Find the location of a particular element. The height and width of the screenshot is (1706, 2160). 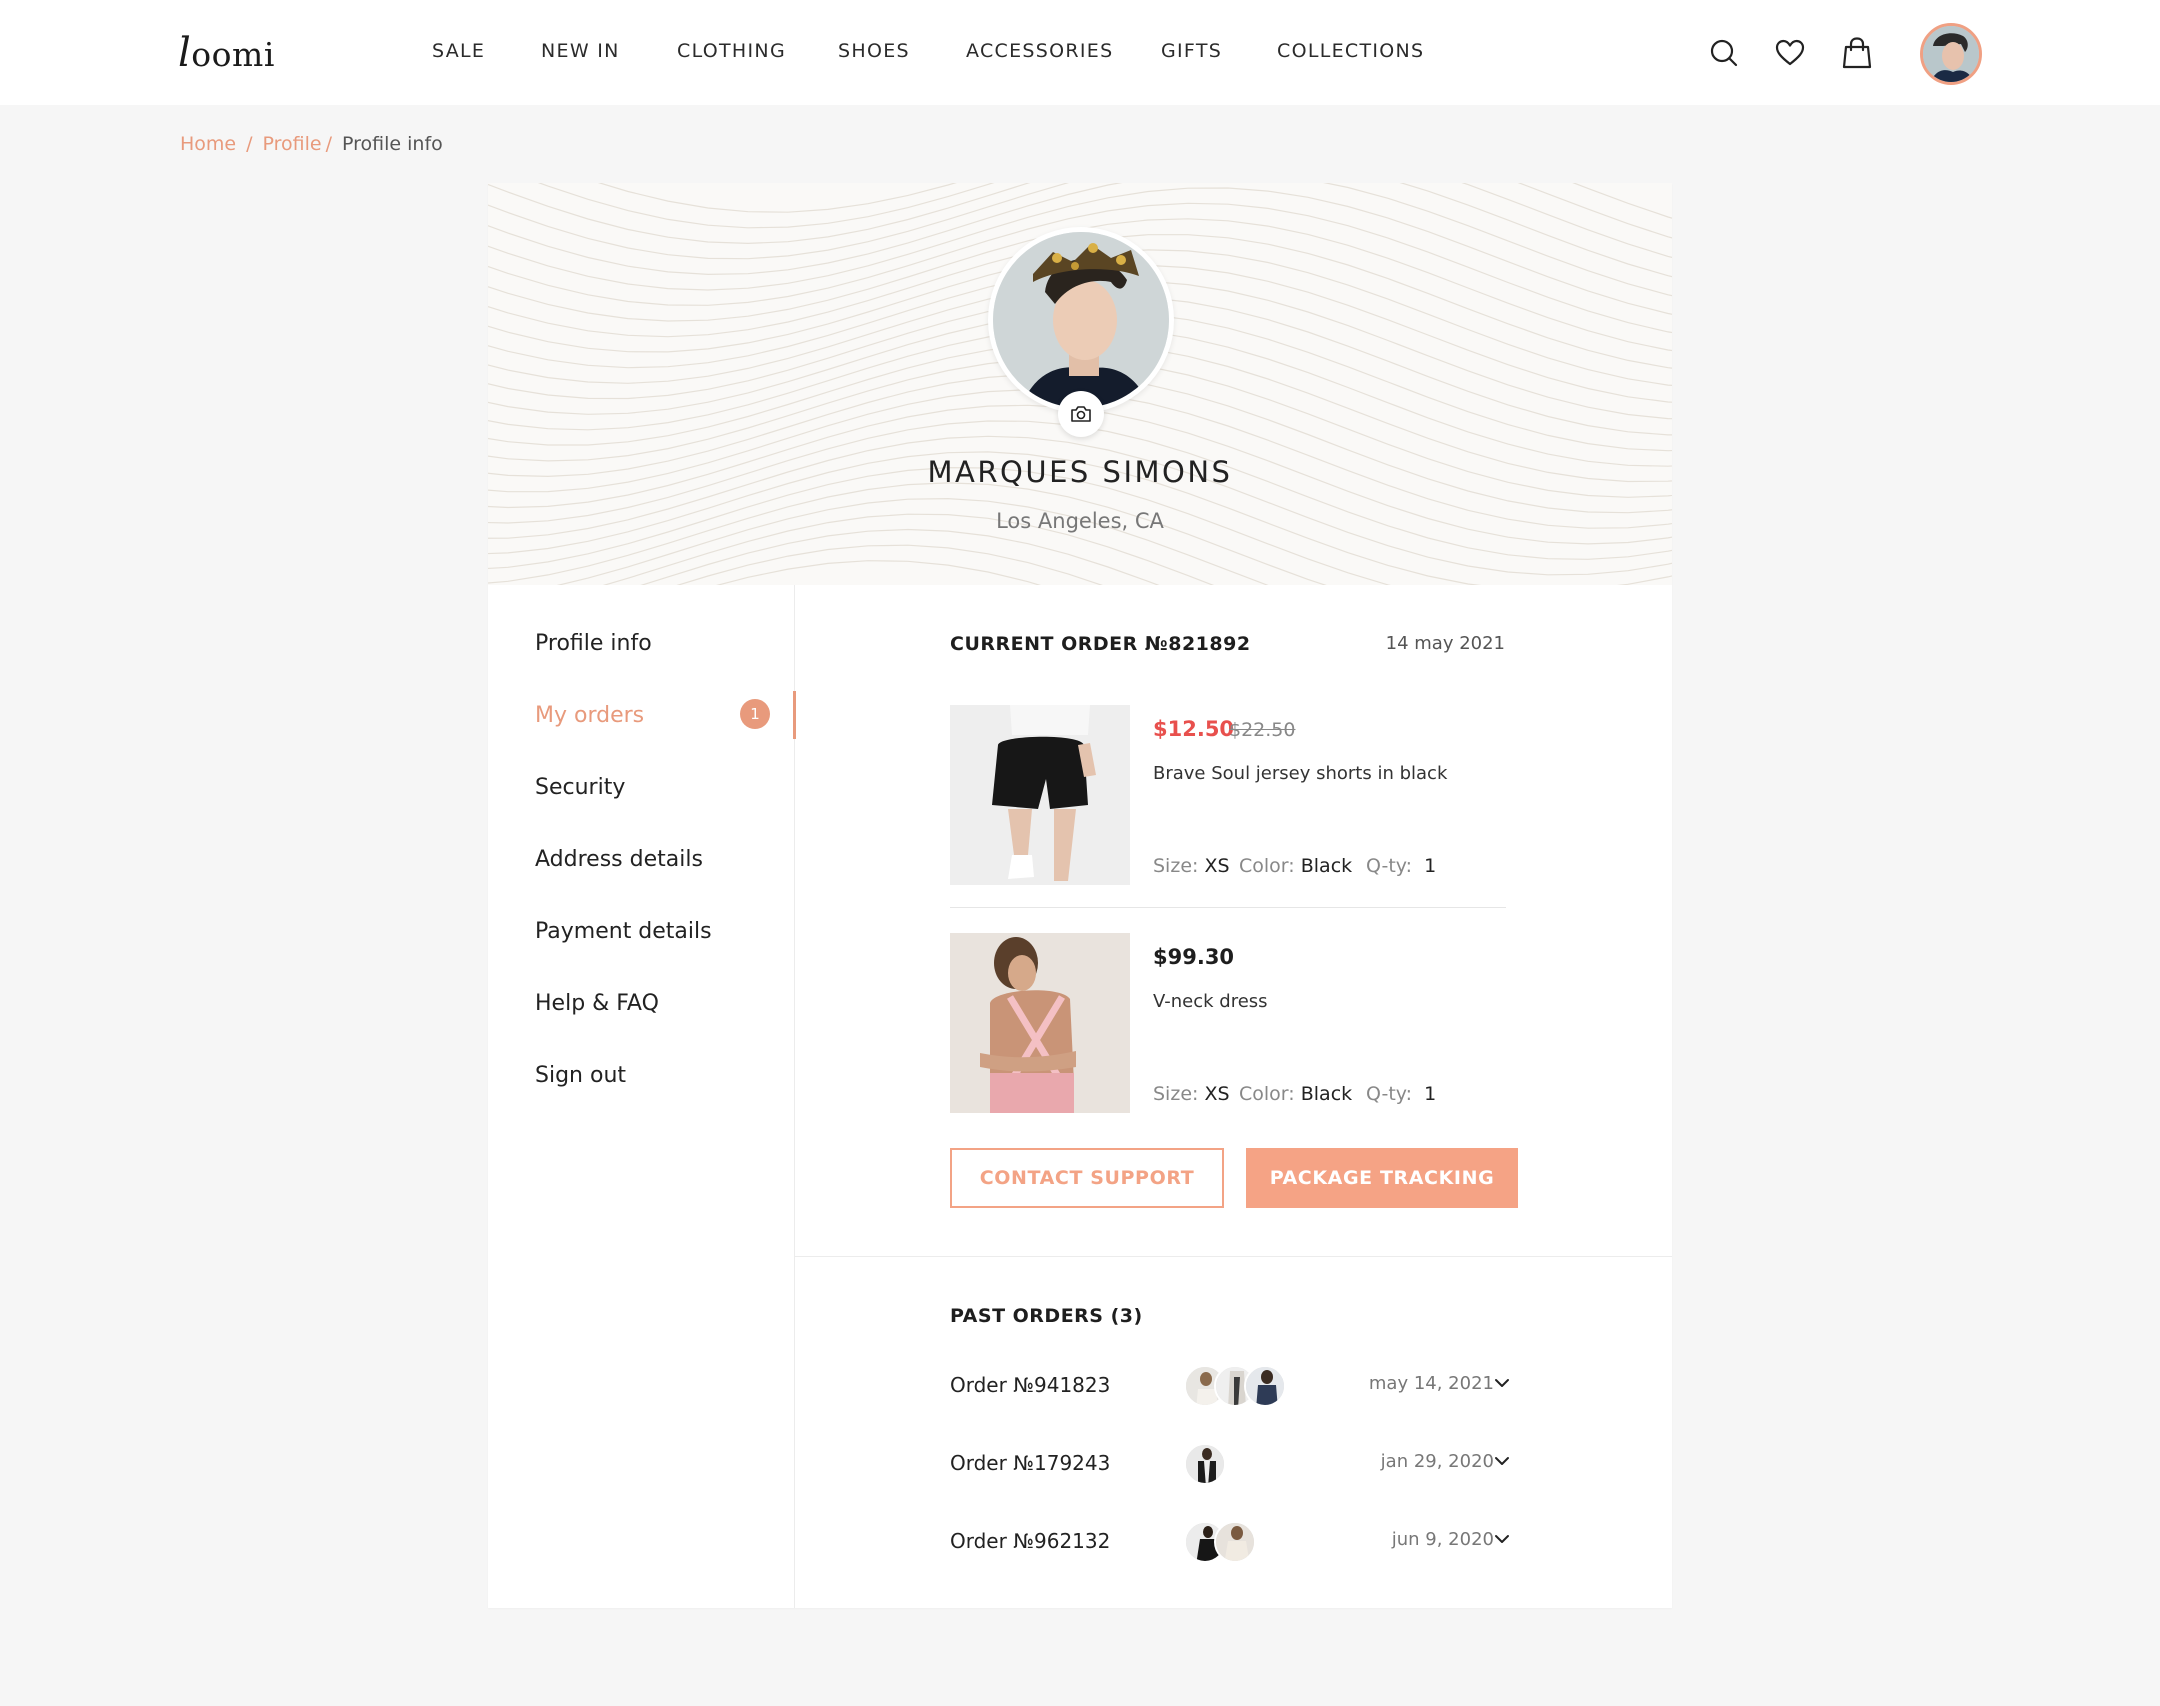

past-order-date: jun 9, 2020 is located at coordinates (1442, 1539).